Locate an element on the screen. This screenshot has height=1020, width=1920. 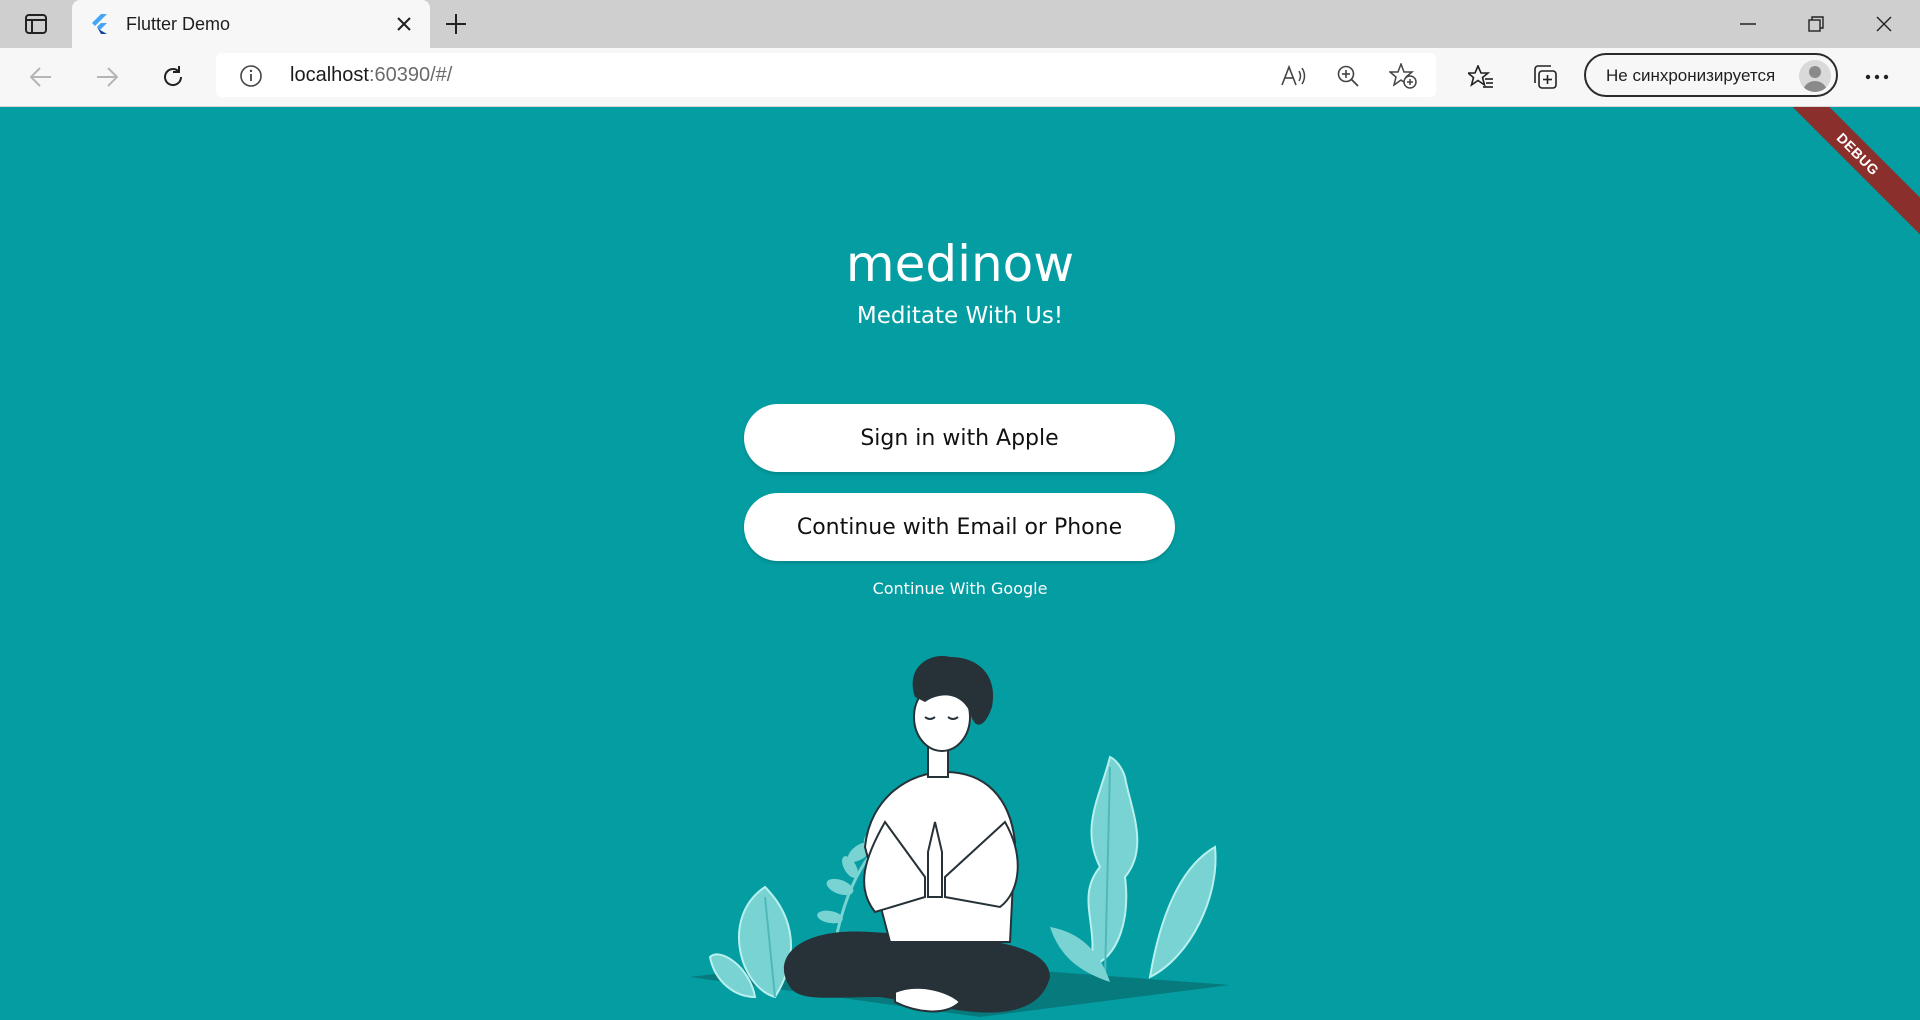
sync-status-label: Не синхронизируется is located at coordinates (1691, 75).